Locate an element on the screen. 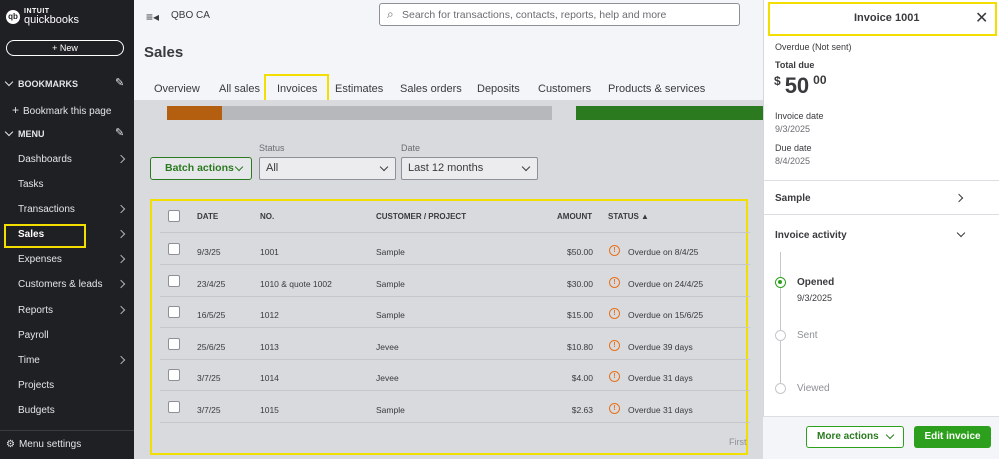  edit-bookmarks-icon: ✎ is located at coordinates (119, 82).